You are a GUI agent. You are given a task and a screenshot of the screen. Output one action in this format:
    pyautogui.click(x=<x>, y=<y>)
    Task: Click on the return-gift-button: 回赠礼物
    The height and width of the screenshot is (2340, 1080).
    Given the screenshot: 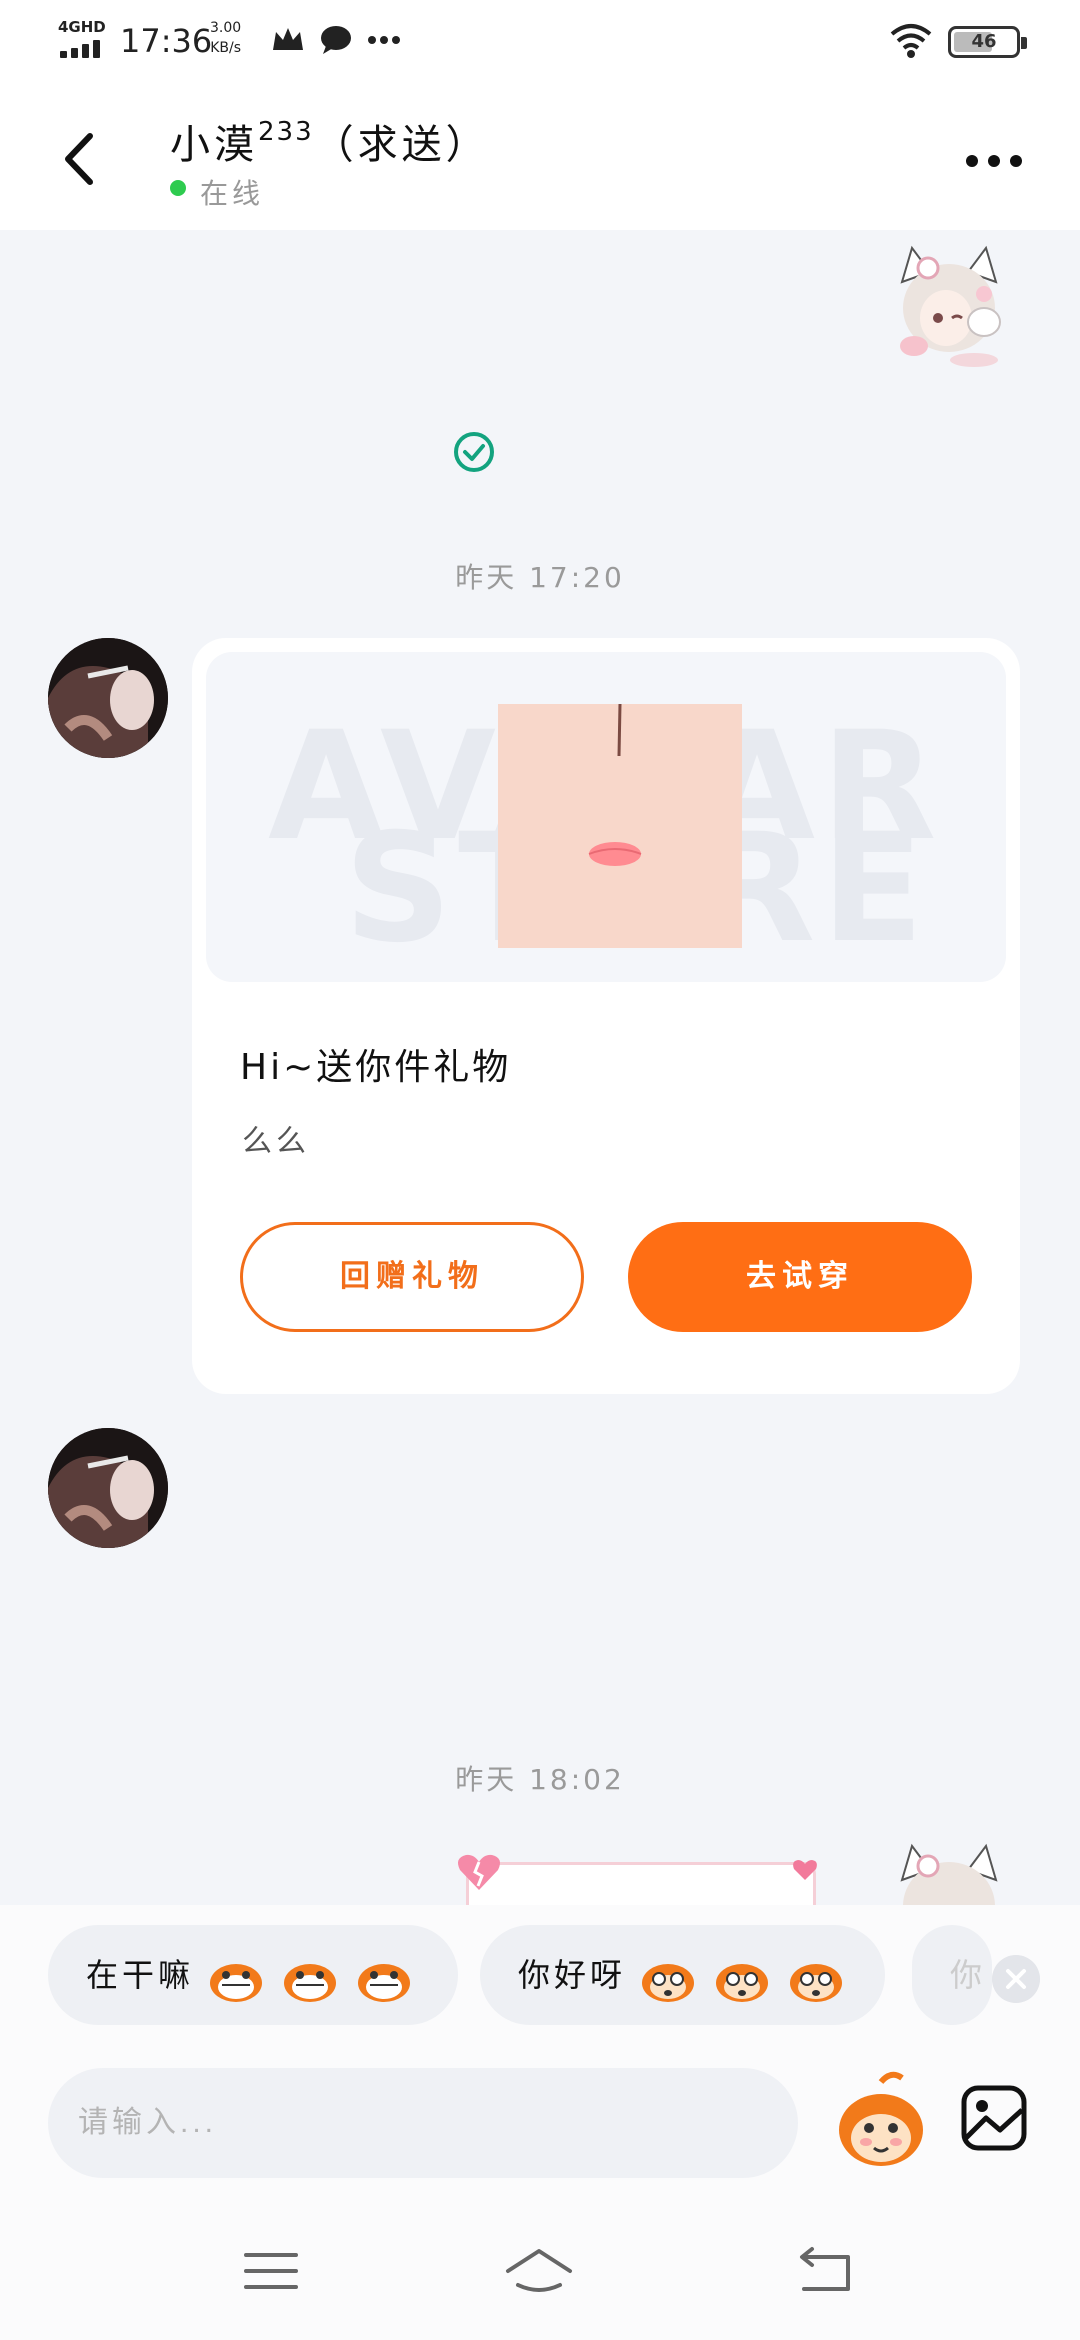 What is the action you would take?
    pyautogui.click(x=412, y=1277)
    